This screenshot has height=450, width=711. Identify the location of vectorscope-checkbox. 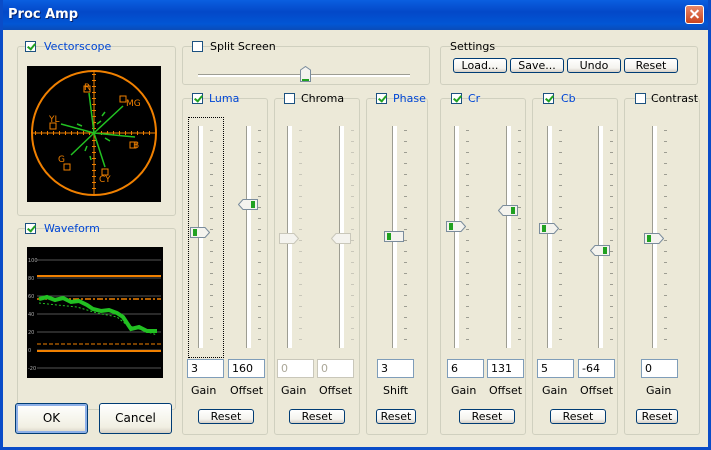
(30, 46).